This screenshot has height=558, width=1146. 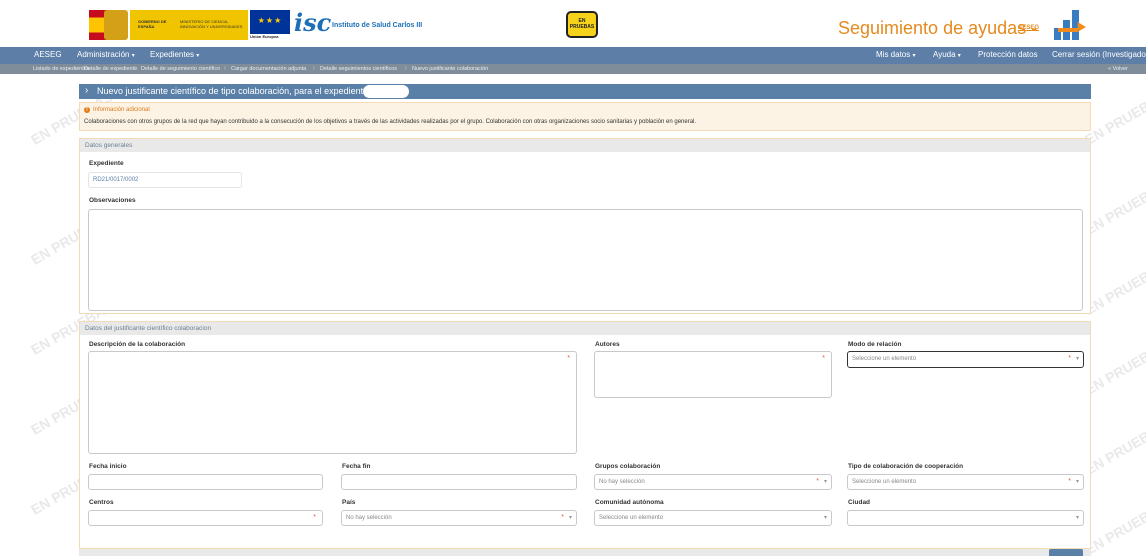 What do you see at coordinates (117, 110) in the screenshot?
I see `info-heading: ! Información adicional` at bounding box center [117, 110].